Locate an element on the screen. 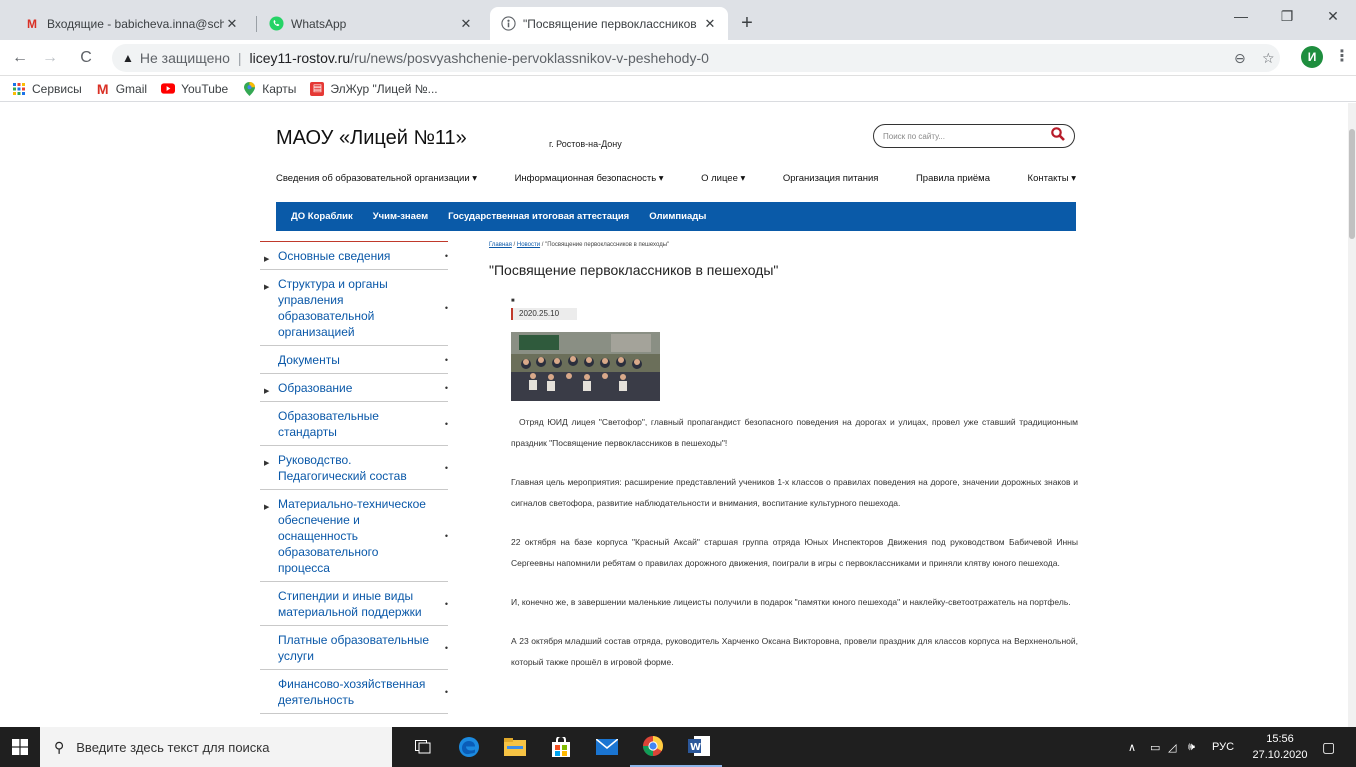 Image resolution: width=1356 pixels, height=767 pixels. tab-gmail: M Входящие - babicheva.inna@sch ✕ is located at coordinates (132, 23).